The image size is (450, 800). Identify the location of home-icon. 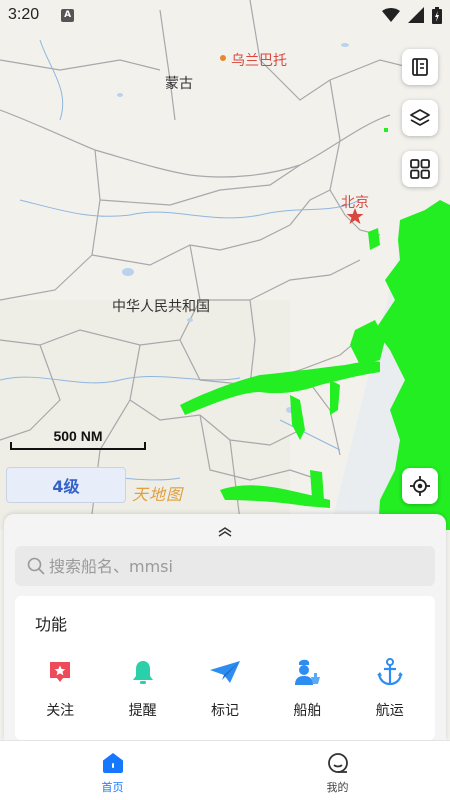
(112, 763).